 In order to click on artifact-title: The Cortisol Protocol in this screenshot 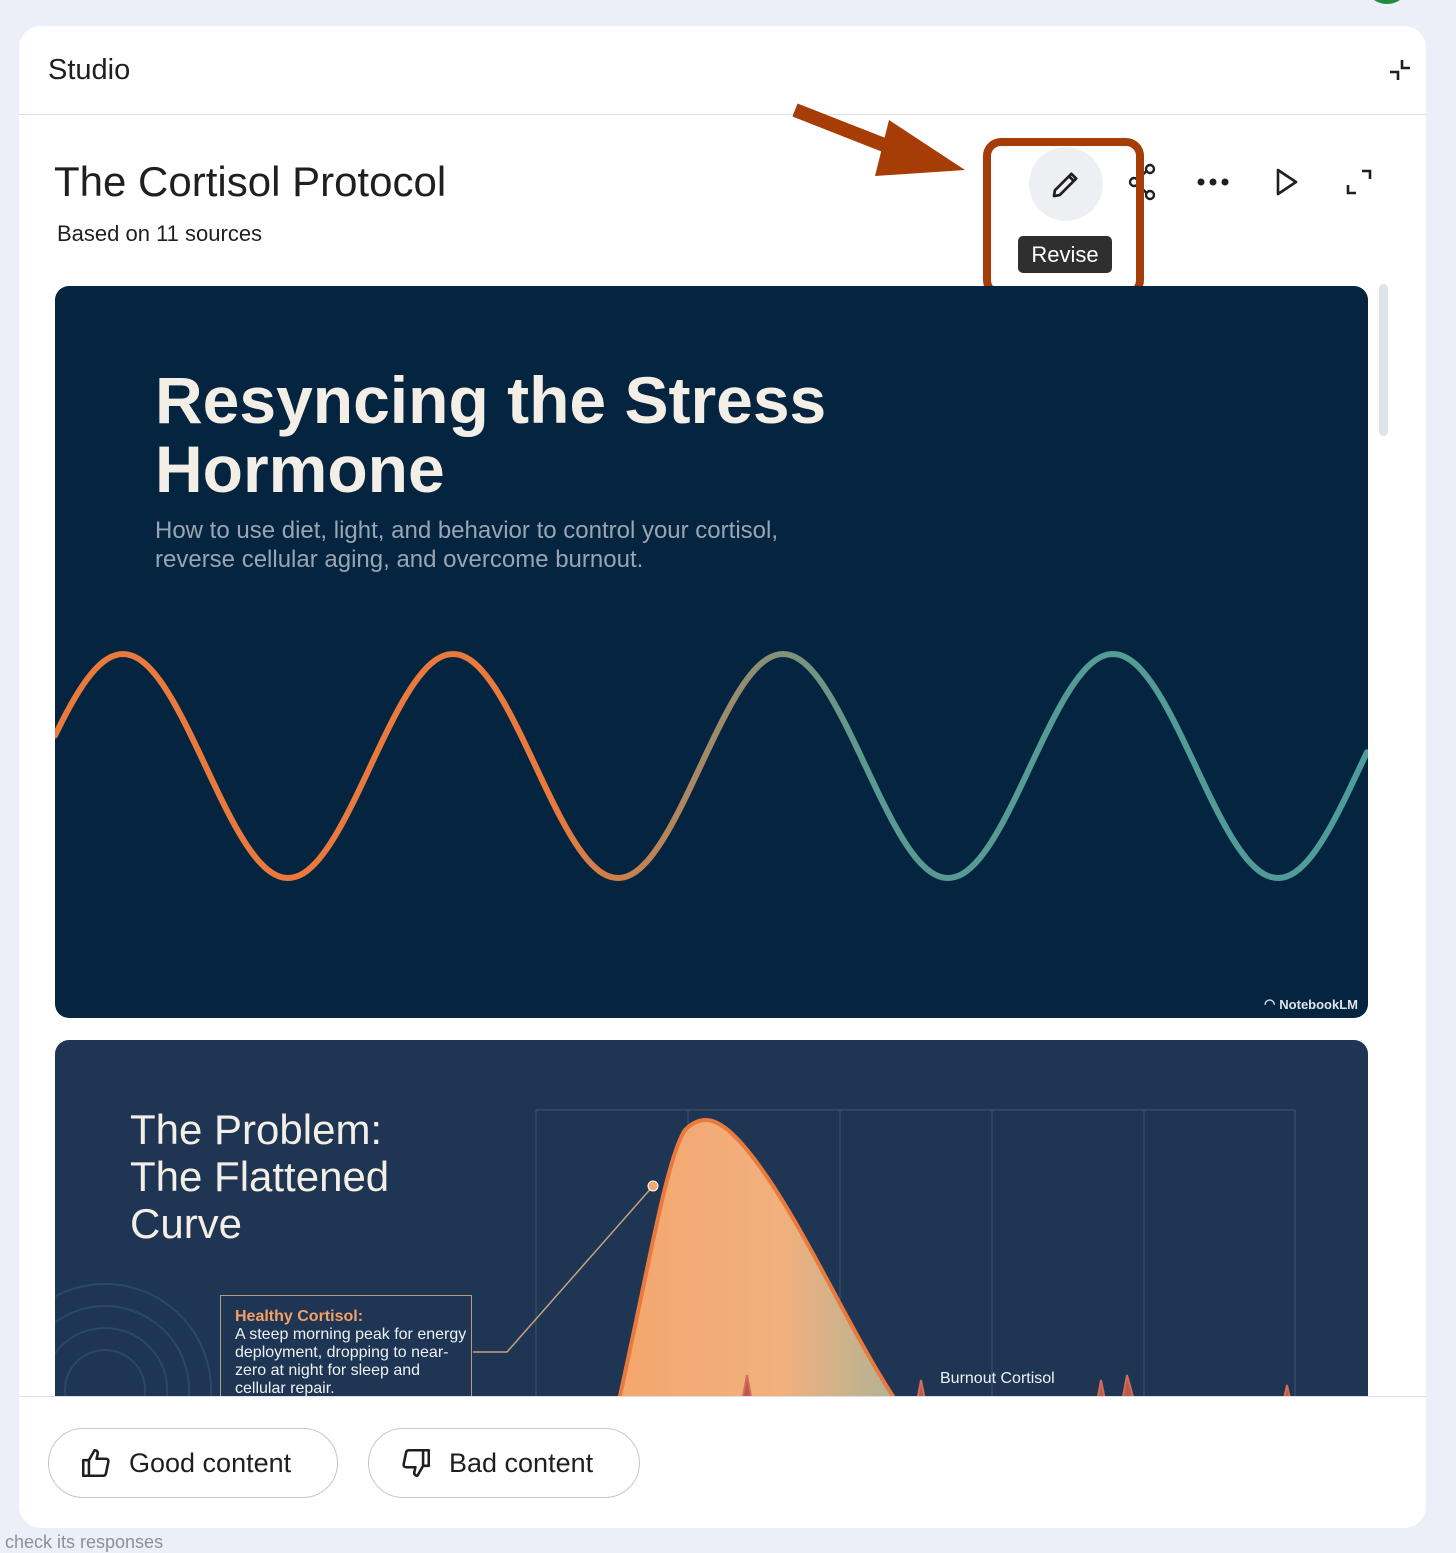, I will do `click(250, 181)`.